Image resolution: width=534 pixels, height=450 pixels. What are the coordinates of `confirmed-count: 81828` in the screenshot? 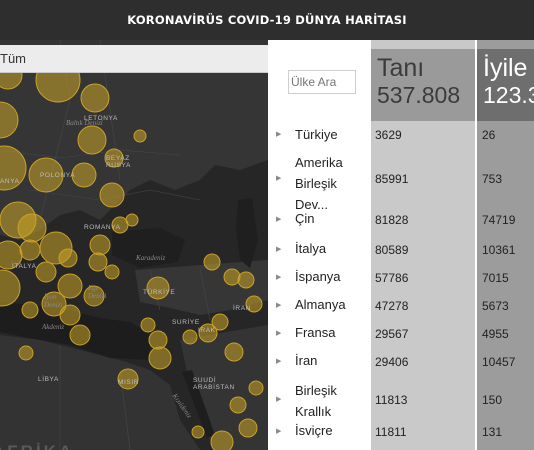 It's located at (392, 220).